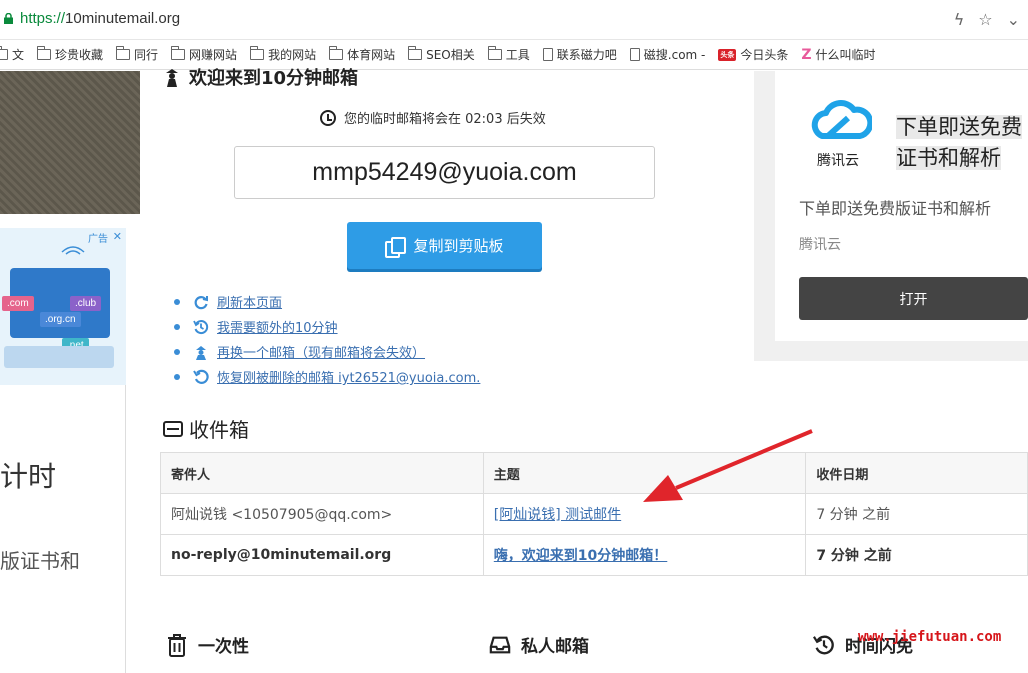 Image resolution: width=1028 pixels, height=673 pixels. I want to click on headline-line-1: 下单即送免费, so click(959, 127).